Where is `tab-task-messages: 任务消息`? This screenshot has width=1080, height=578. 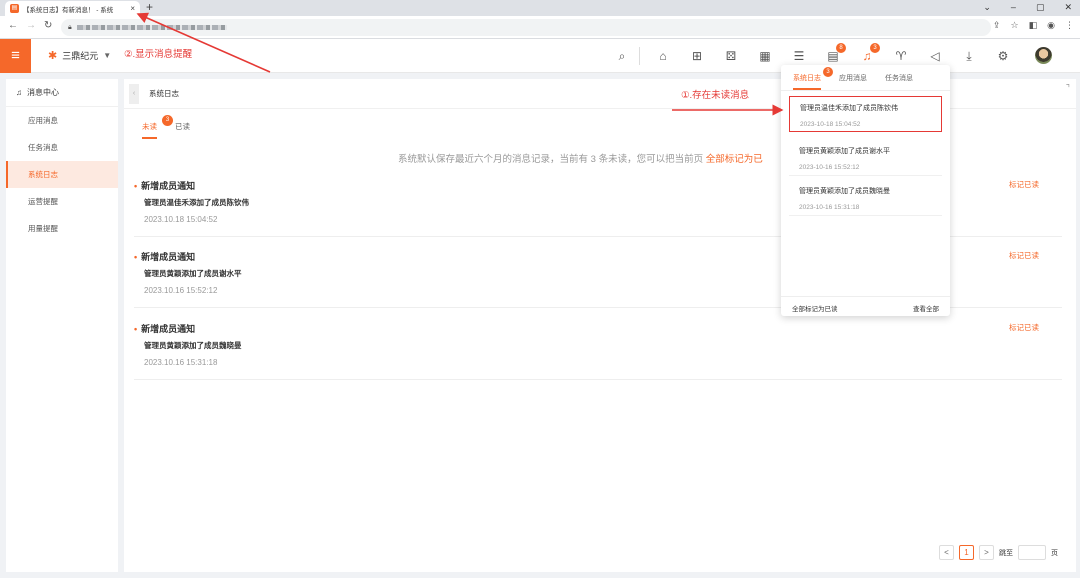
tab-task-messages: 任务消息 is located at coordinates (899, 81).